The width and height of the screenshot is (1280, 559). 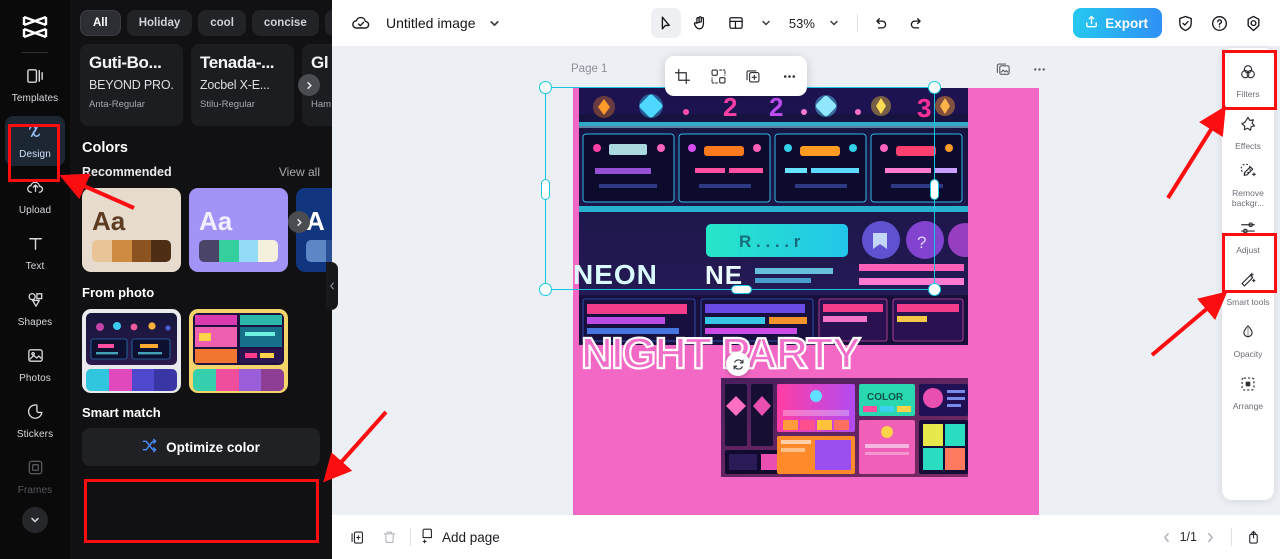 I want to click on bottom-bar: Add page 1/1, so click(x=806, y=537).